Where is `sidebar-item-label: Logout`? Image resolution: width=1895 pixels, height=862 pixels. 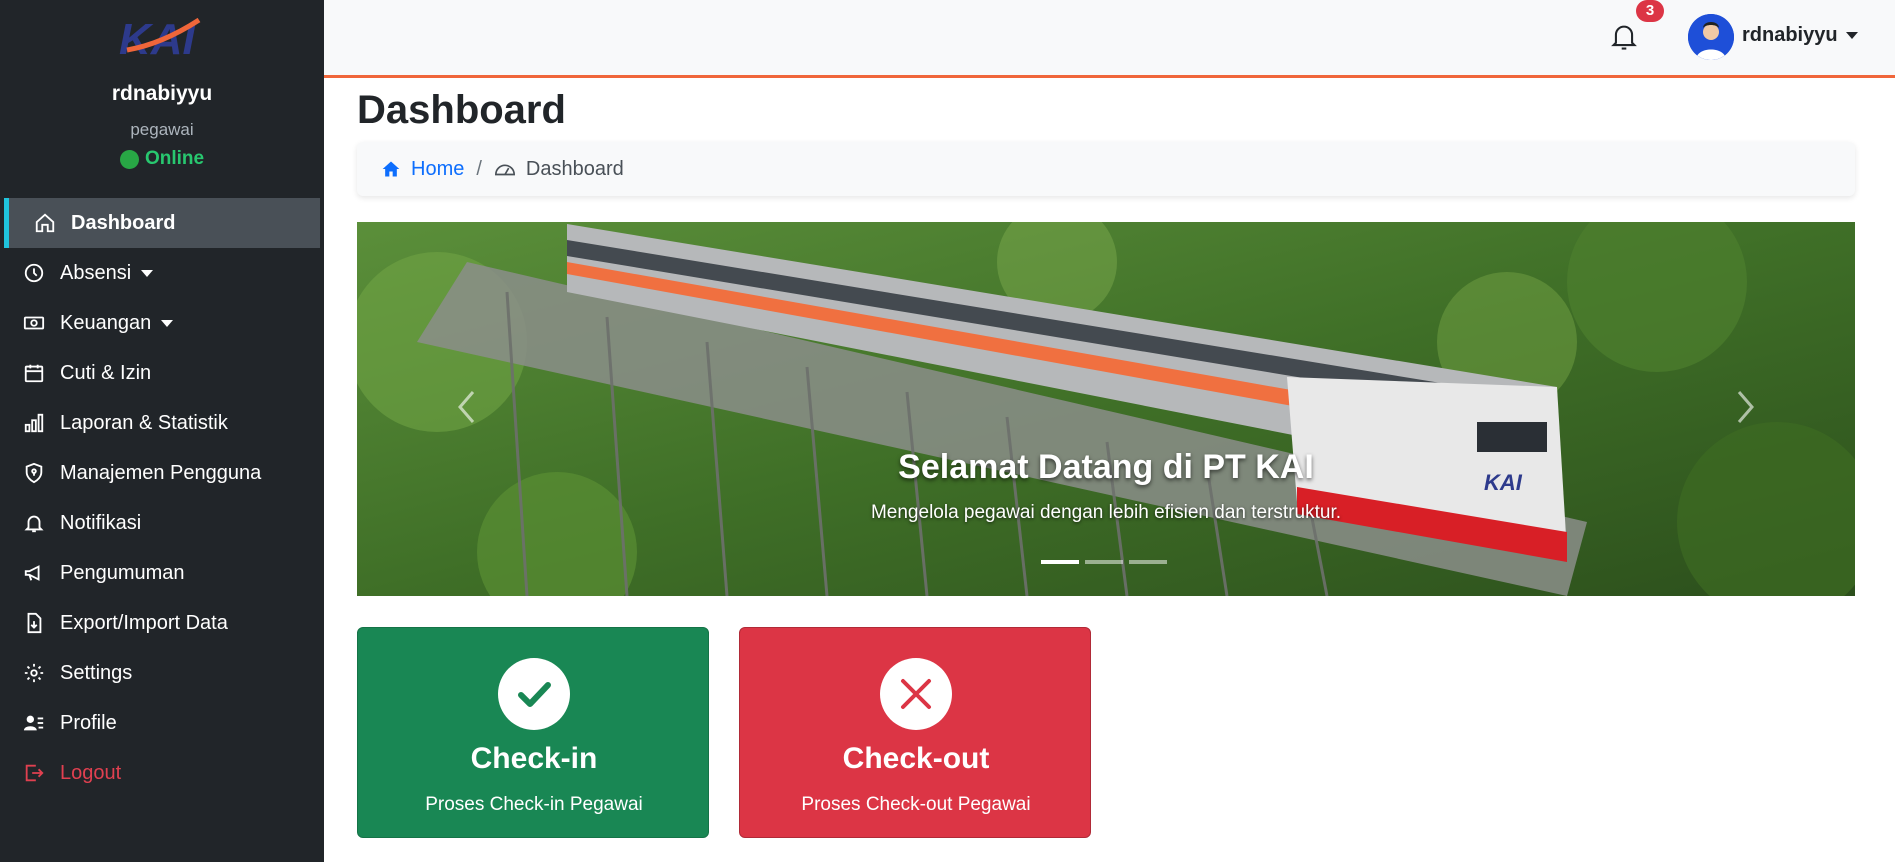
sidebar-item-label: Logout is located at coordinates (91, 772).